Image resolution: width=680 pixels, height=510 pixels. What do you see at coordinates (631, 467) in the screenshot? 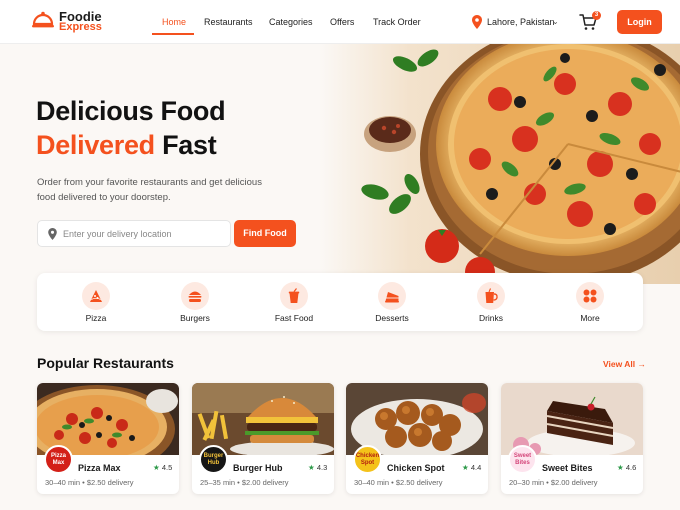
I see `rating-value: 4.6` at bounding box center [631, 467].